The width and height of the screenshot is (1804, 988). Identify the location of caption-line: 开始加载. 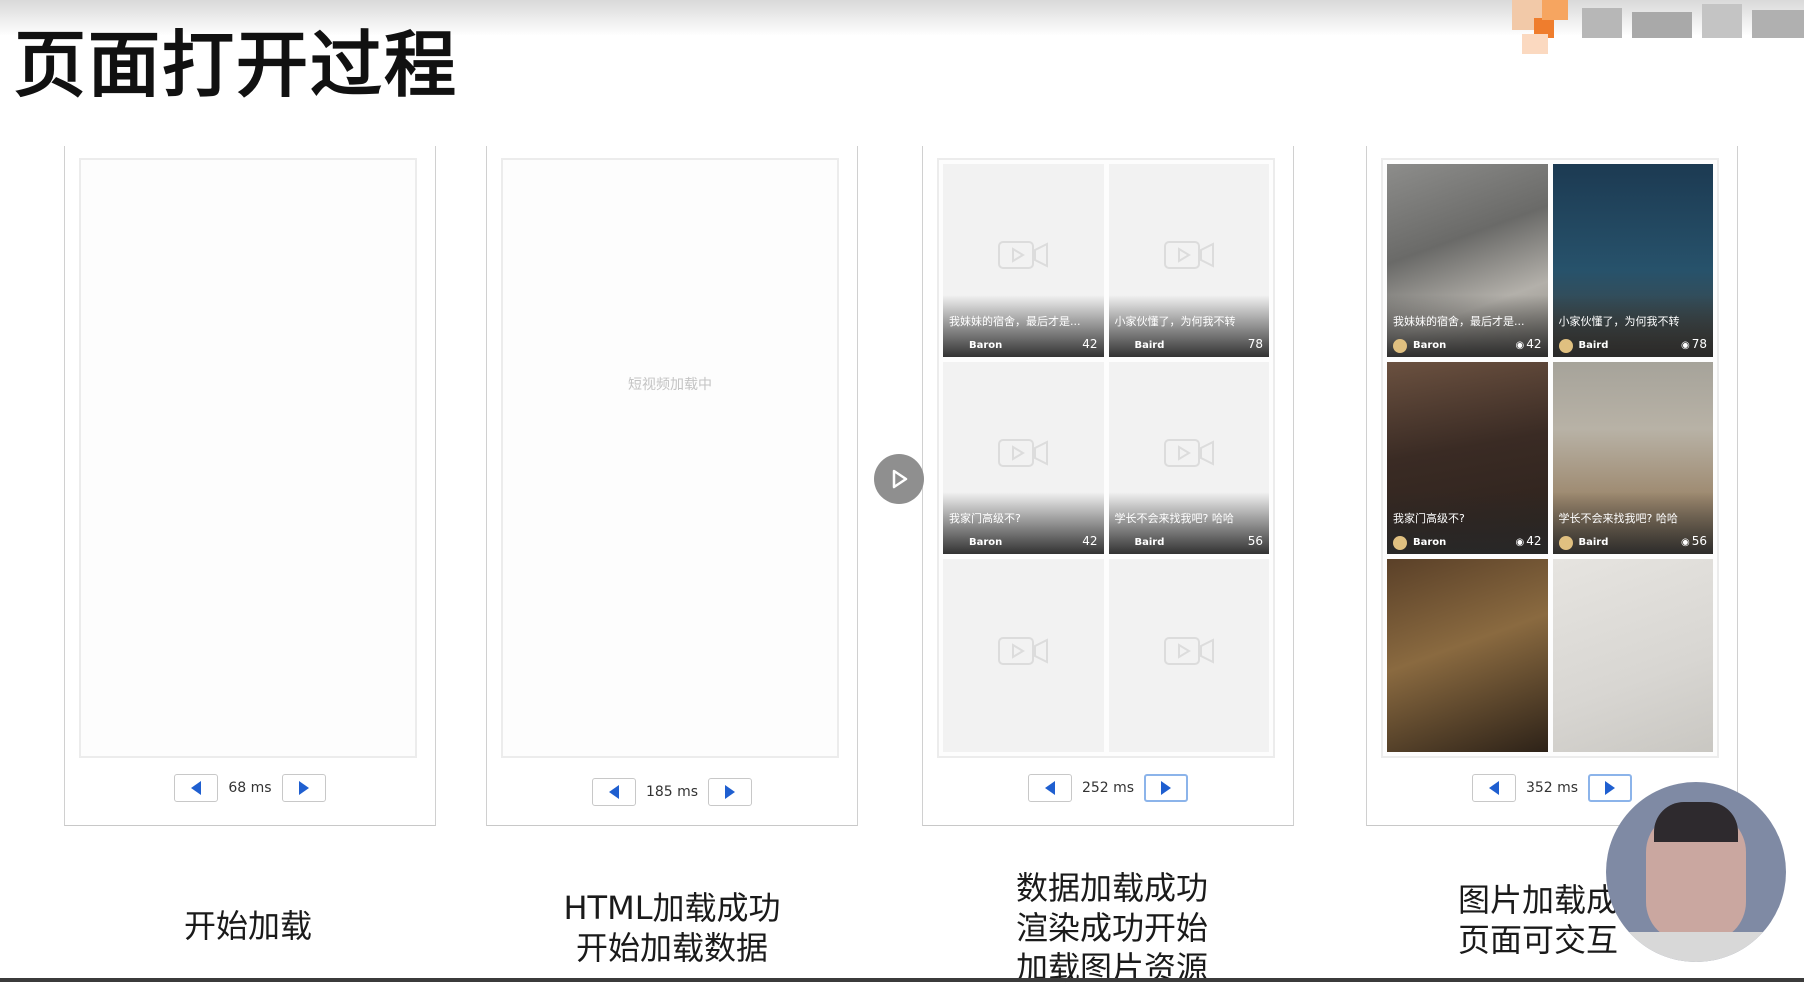
(247, 926).